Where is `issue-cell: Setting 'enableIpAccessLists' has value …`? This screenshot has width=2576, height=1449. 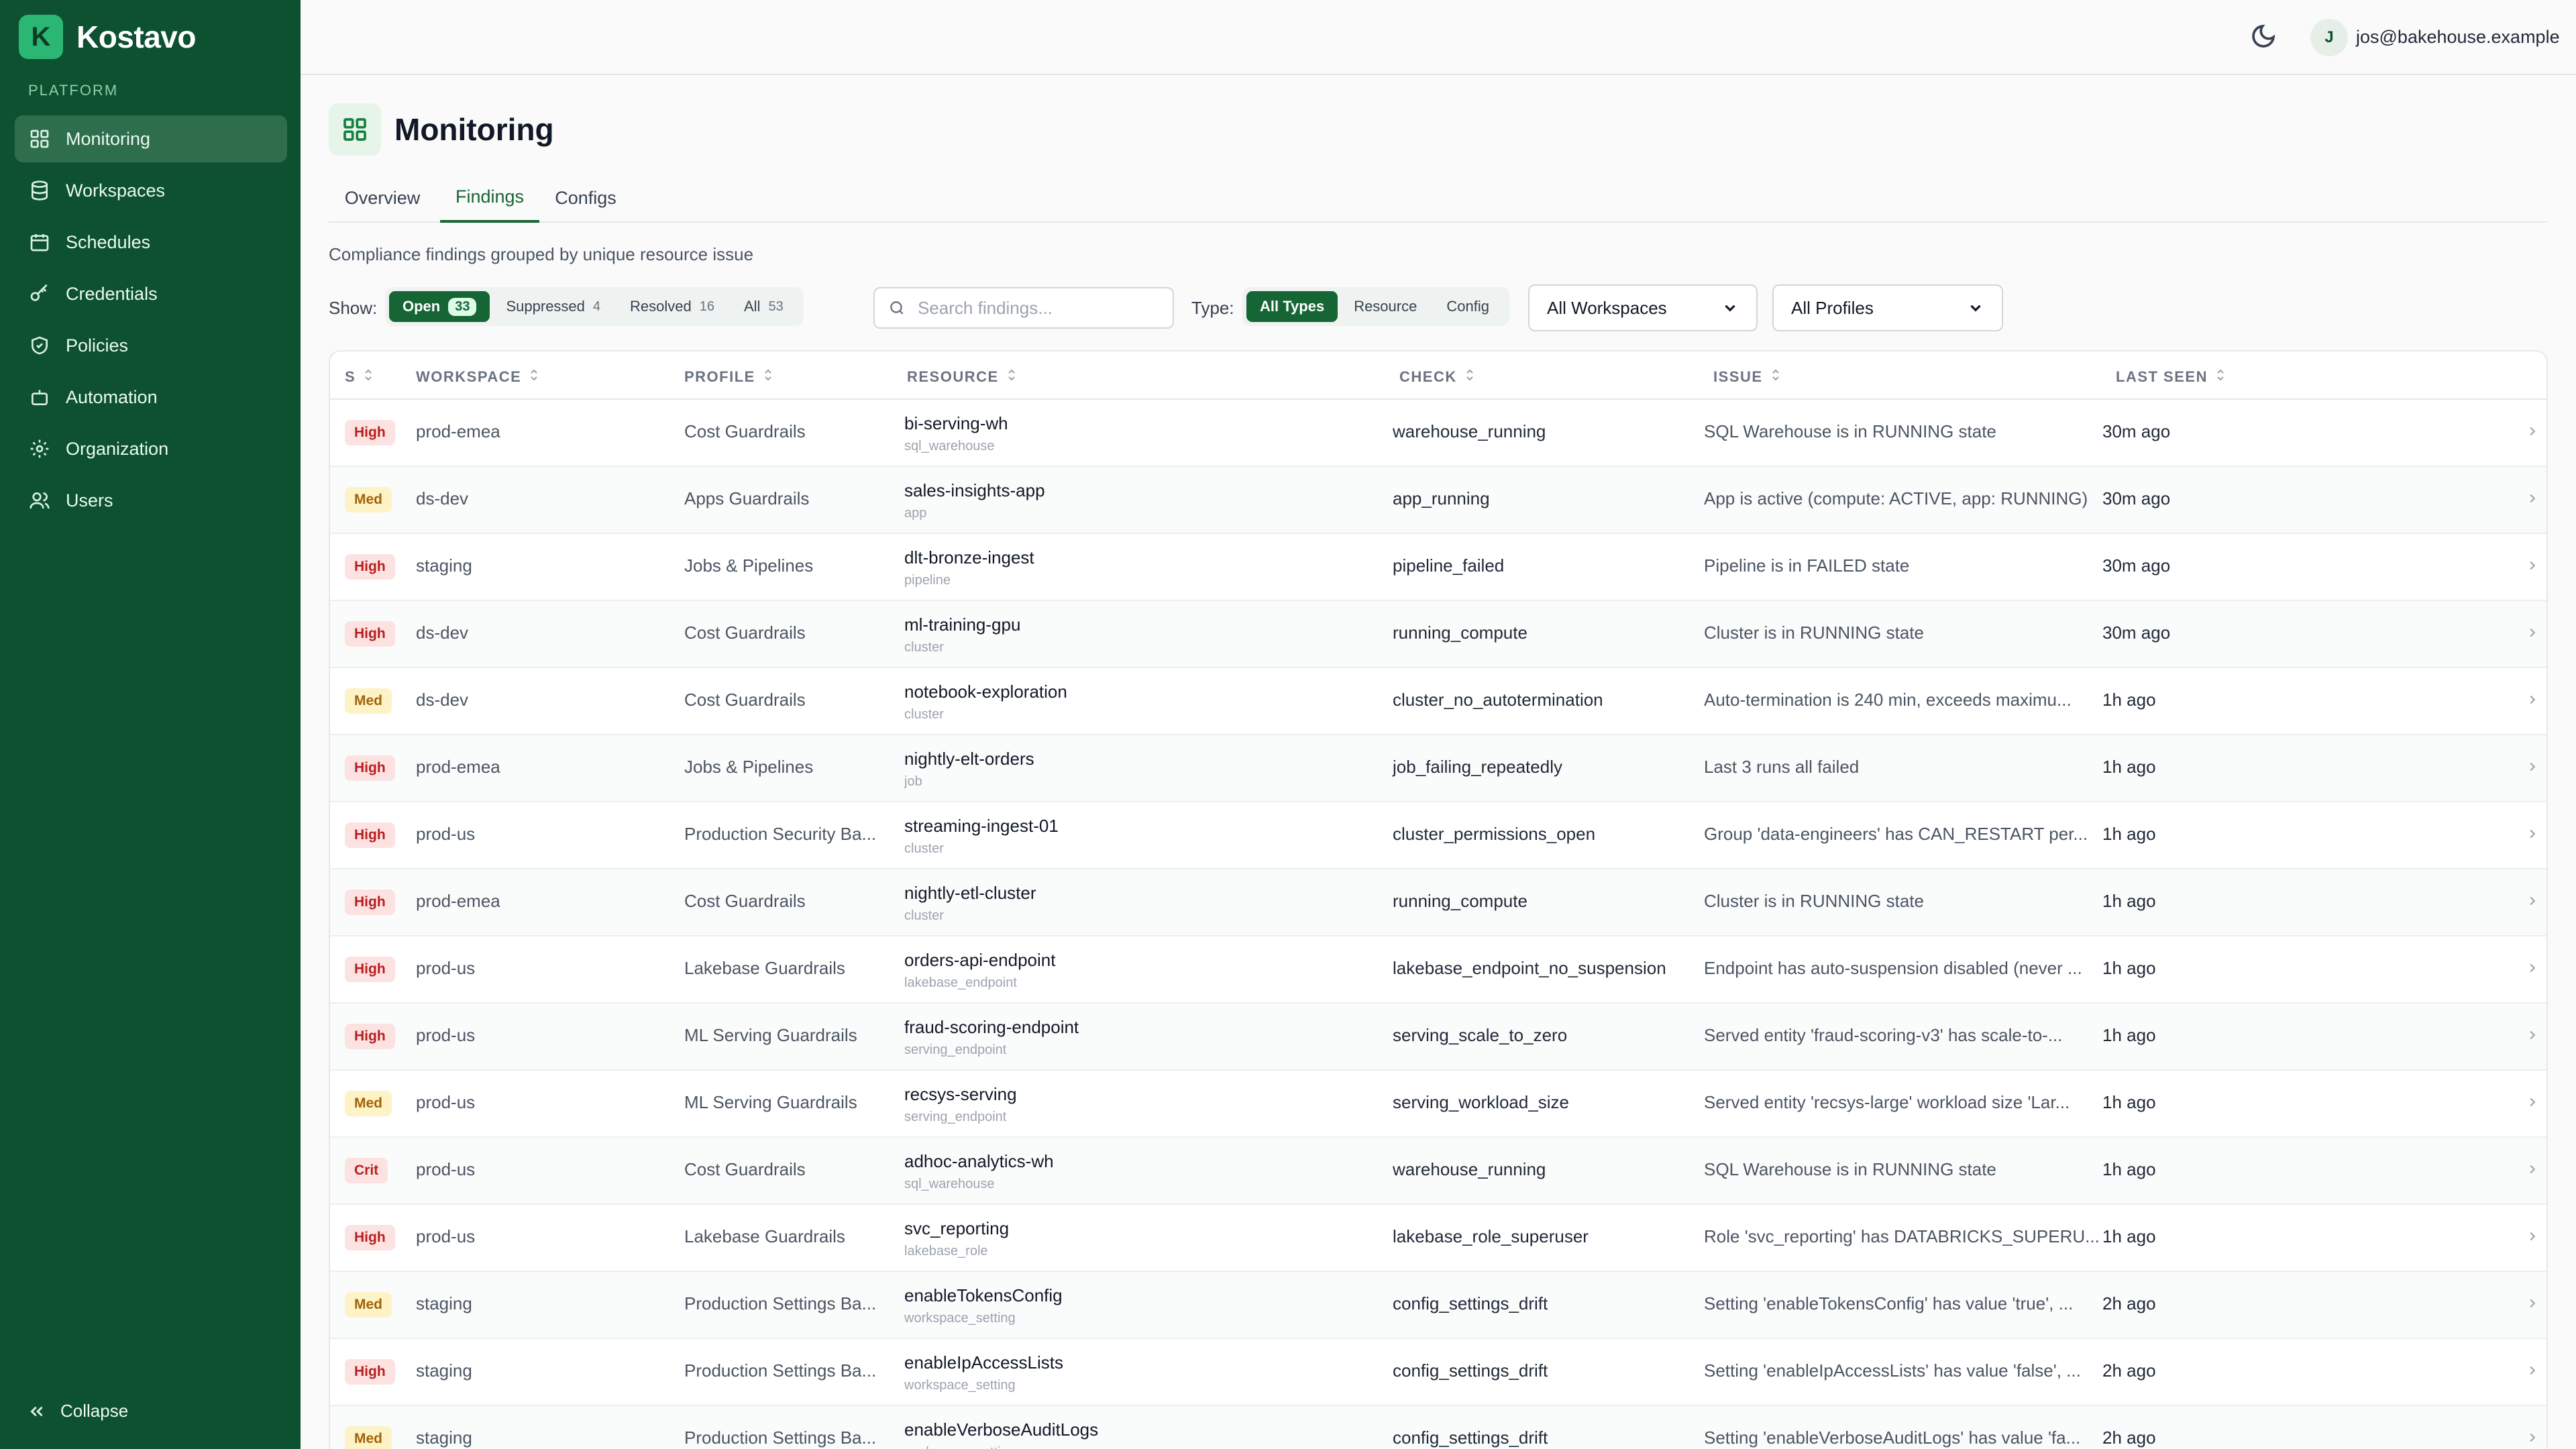 issue-cell: Setting 'enableIpAccessLists' has value … is located at coordinates (1892, 1370).